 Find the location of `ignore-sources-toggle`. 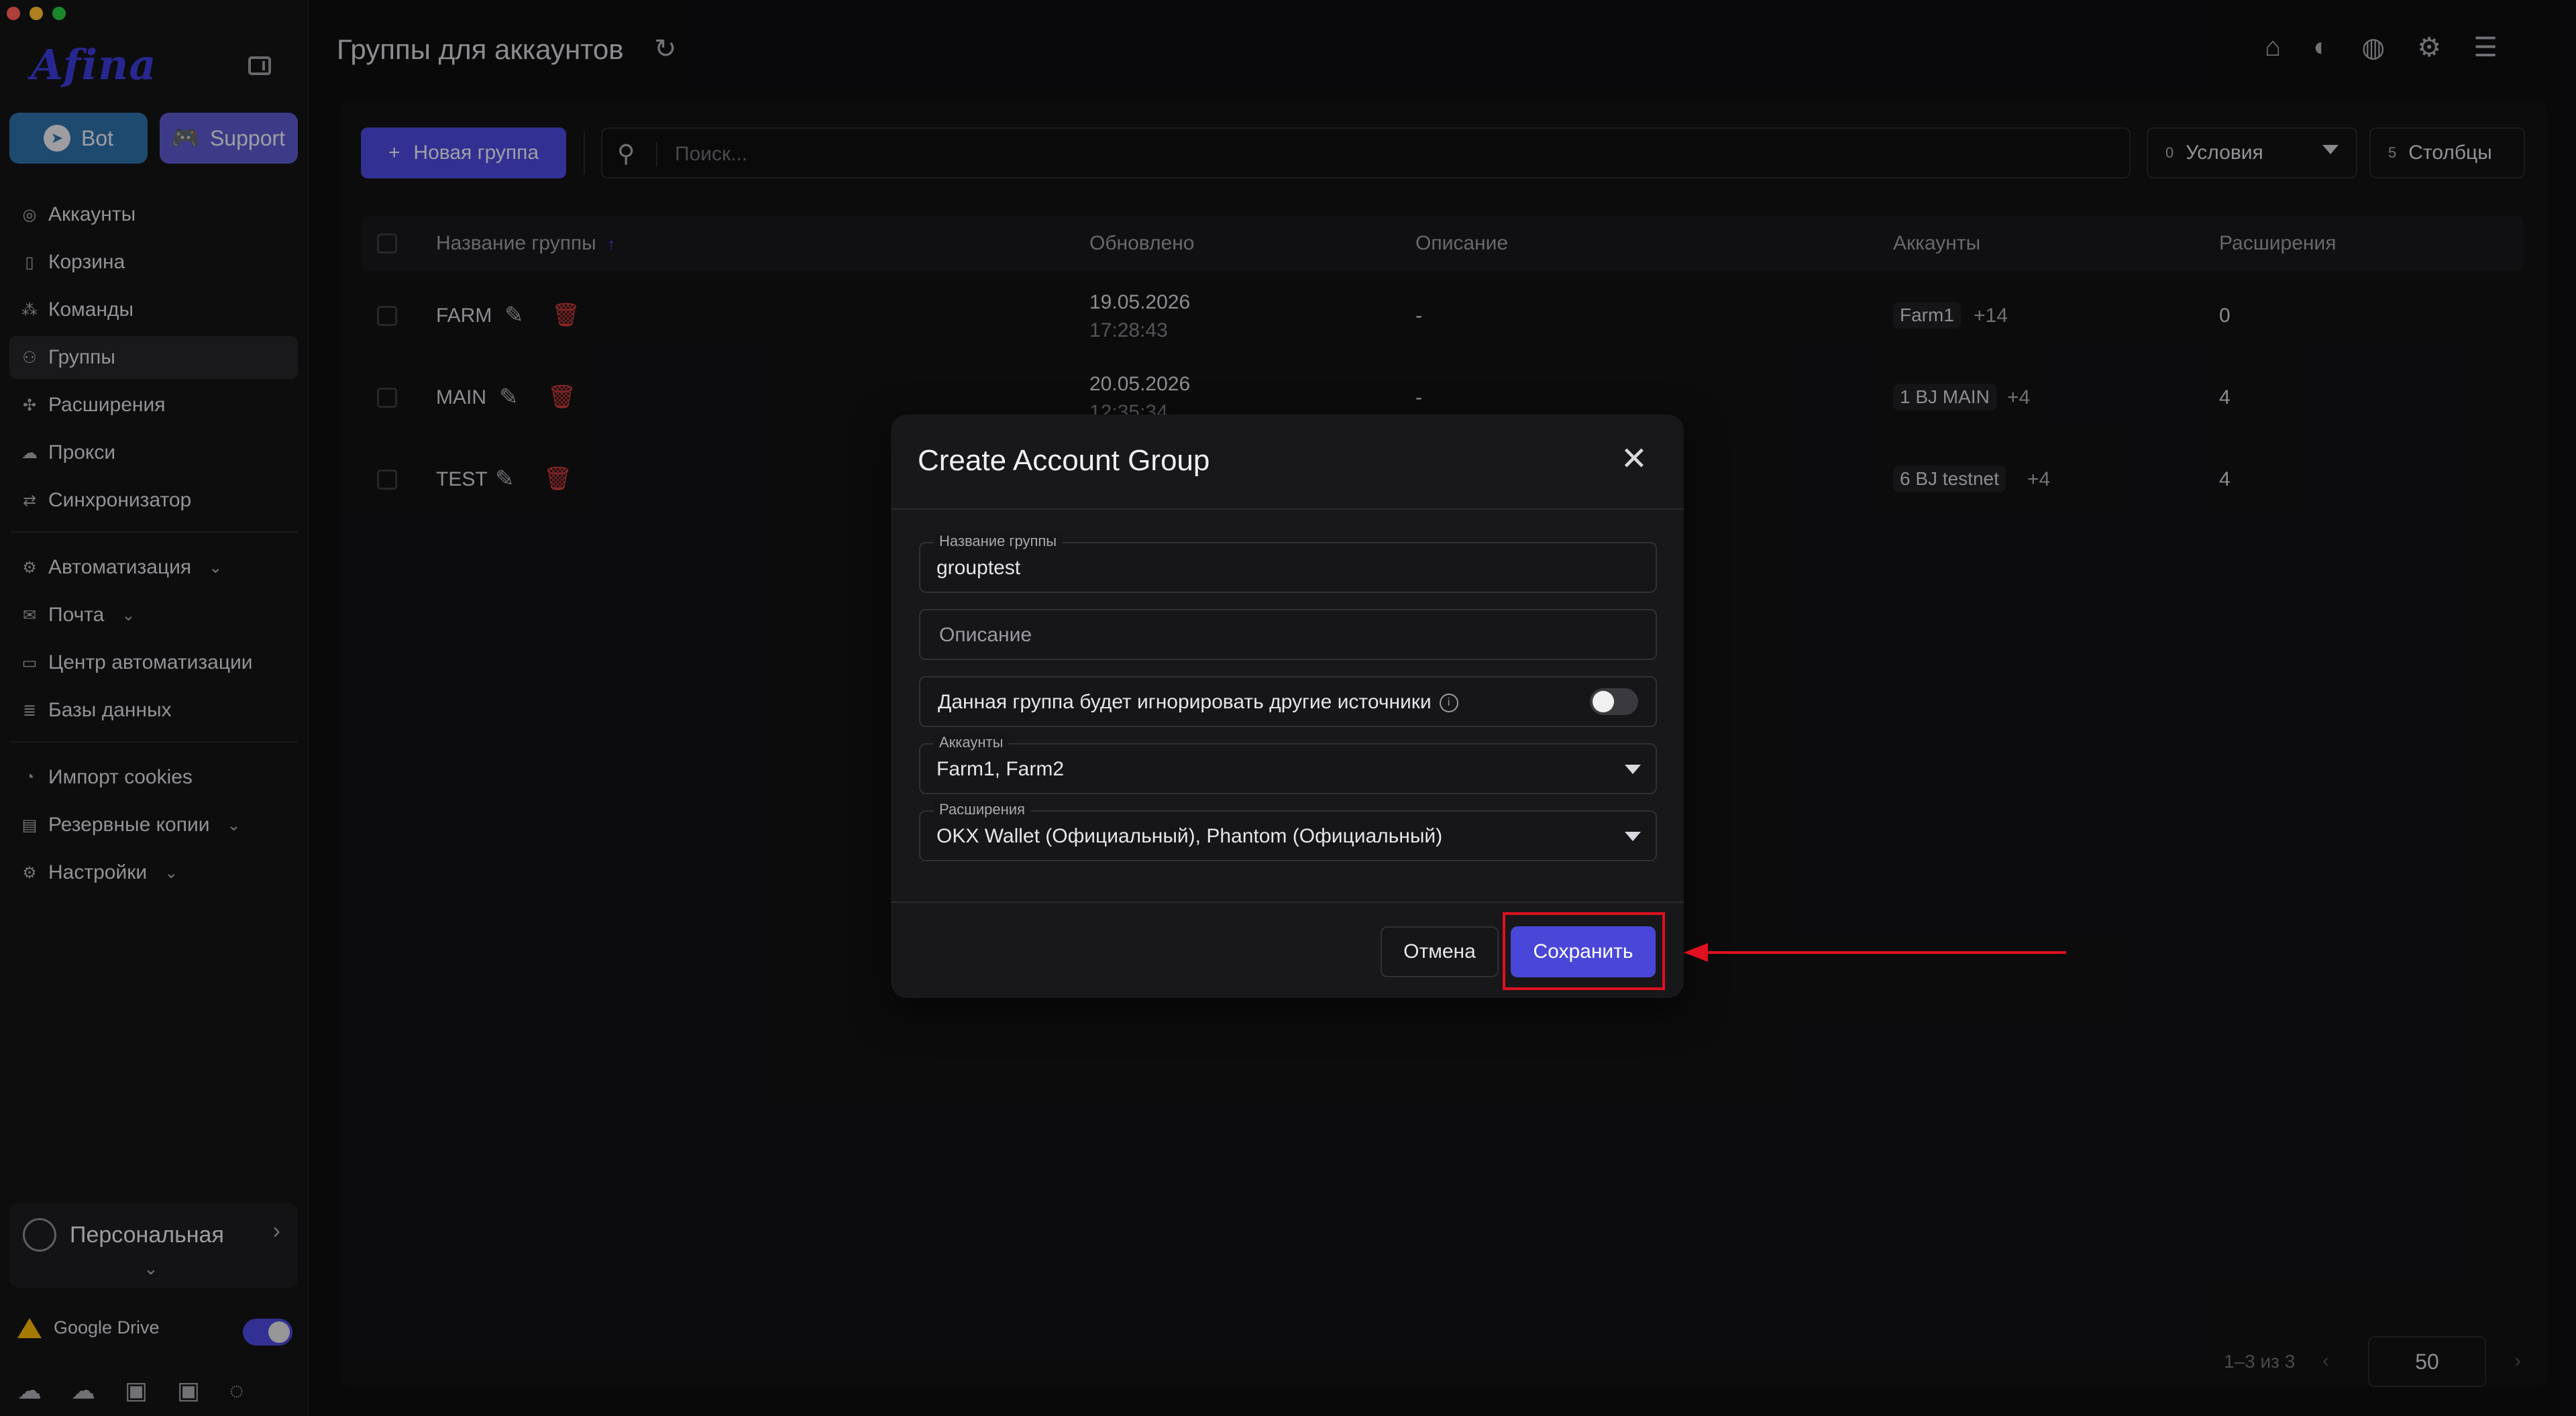

ignore-sources-toggle is located at coordinates (1614, 701).